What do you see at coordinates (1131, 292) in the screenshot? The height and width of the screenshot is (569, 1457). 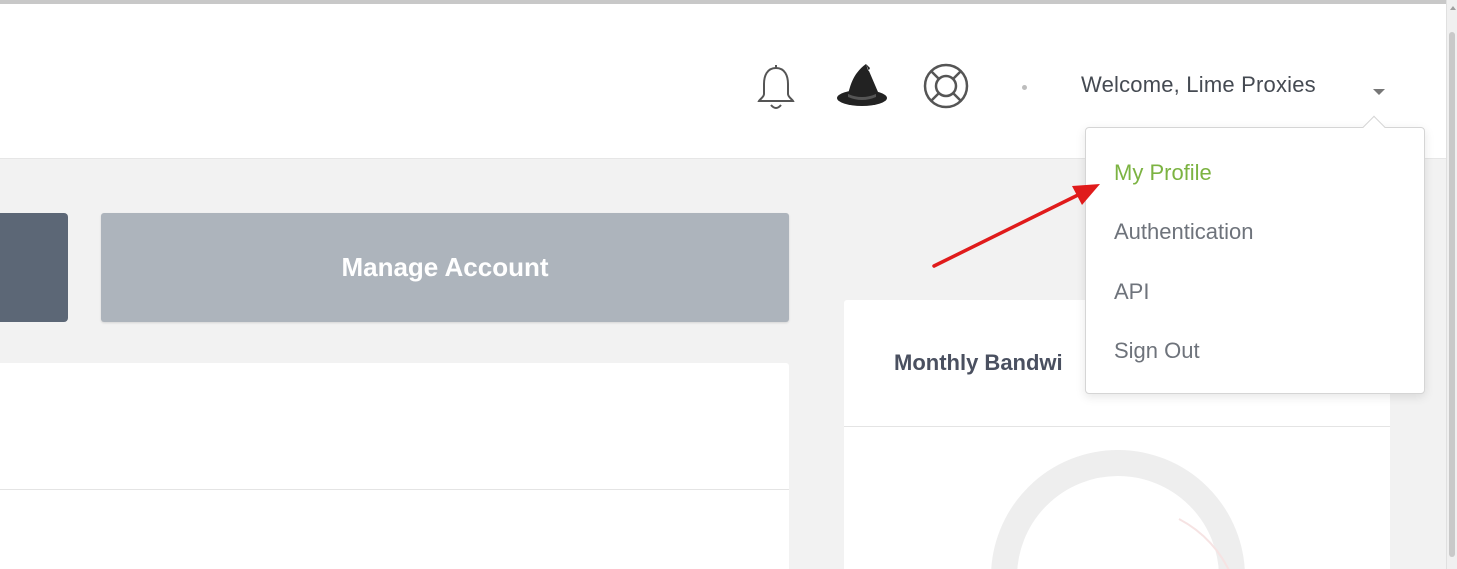 I see `menu-item-api: API` at bounding box center [1131, 292].